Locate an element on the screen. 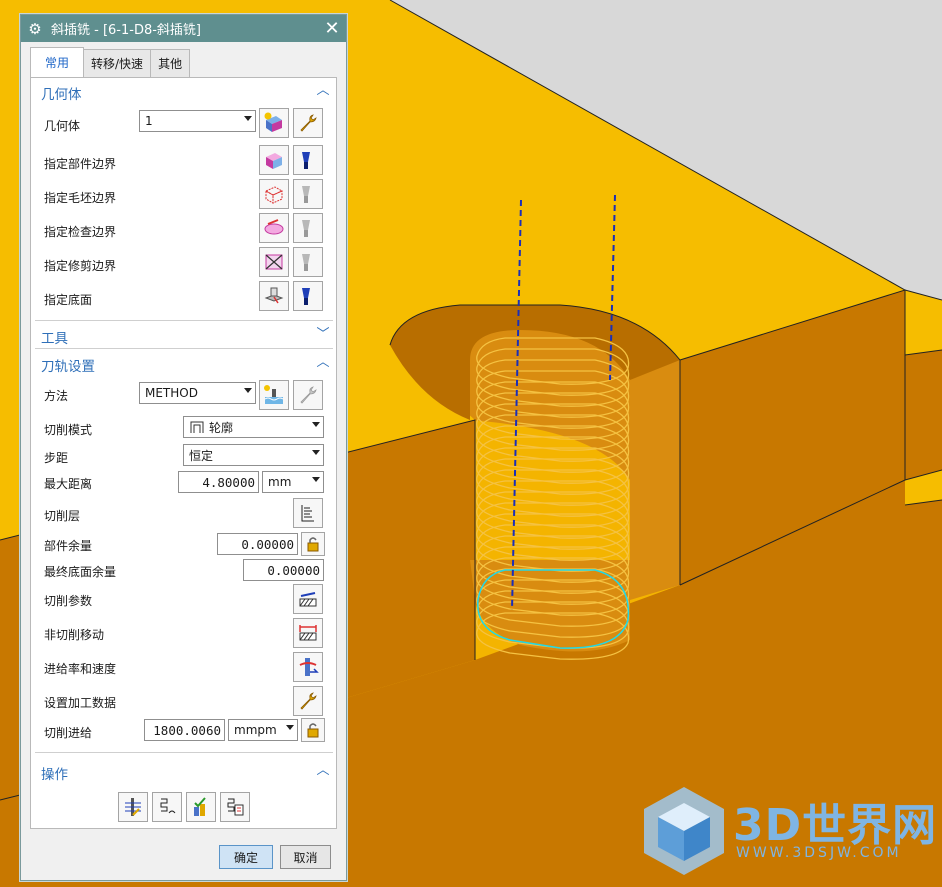 This screenshot has height=887, width=942. cut-feed-input: 1800.0060 is located at coordinates (184, 730).